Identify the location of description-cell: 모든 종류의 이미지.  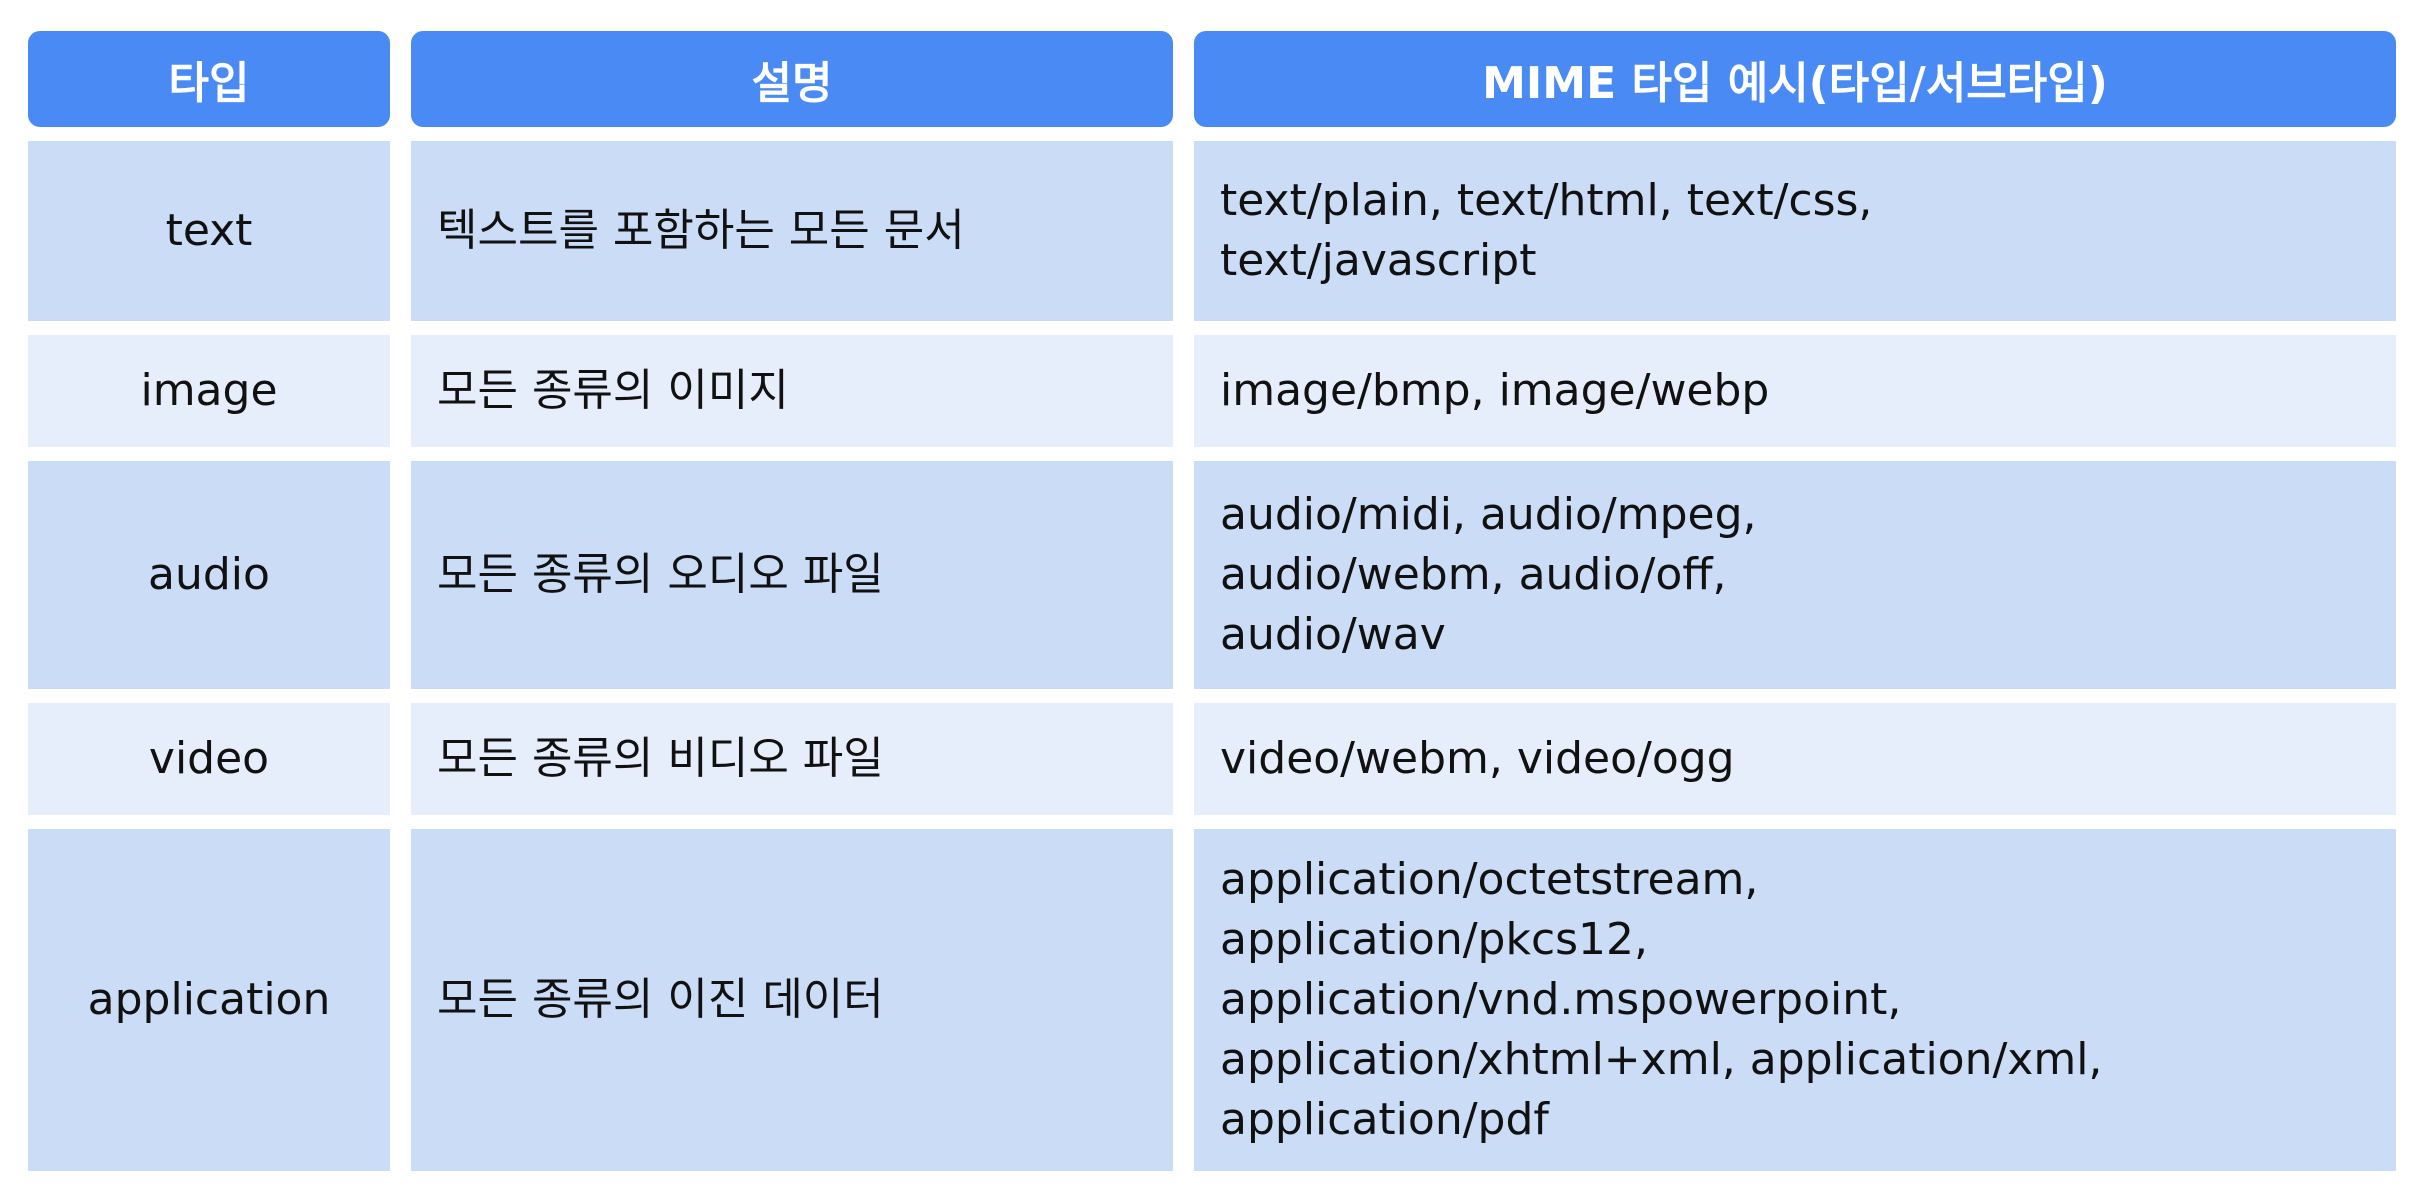
(792, 391).